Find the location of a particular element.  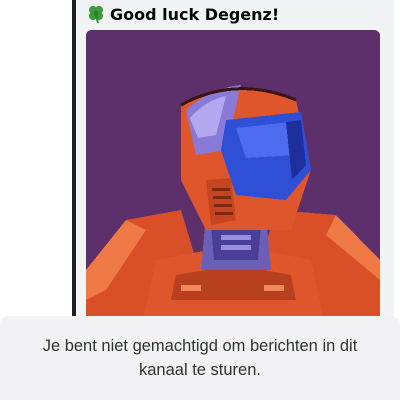

embed-title: Good luck Degenz! is located at coordinates (195, 14).